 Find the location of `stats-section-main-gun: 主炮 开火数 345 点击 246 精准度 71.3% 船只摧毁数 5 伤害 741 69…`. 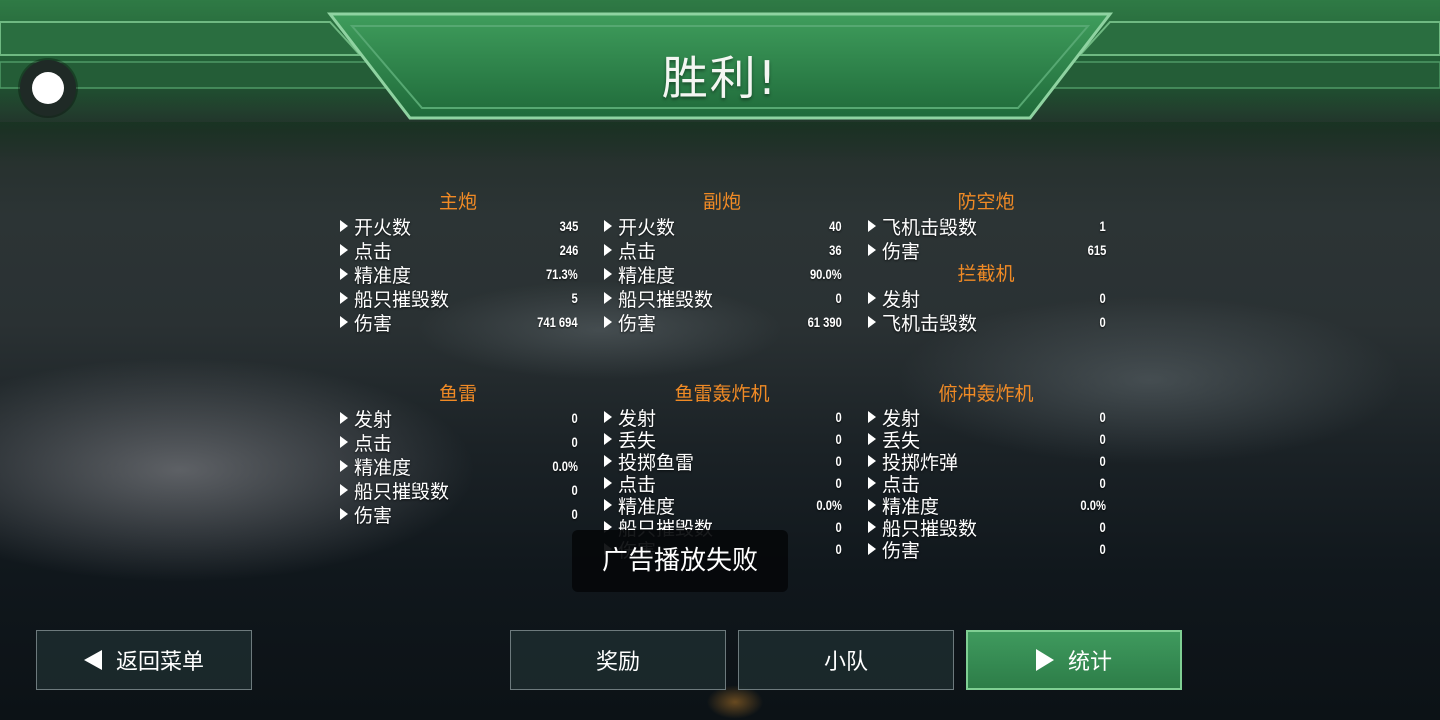

stats-section-main-gun: 主炮 开火数 345 点击 246 精准度 71.3% 船只摧毁数 5 伤害 741 69… is located at coordinates (458, 262).